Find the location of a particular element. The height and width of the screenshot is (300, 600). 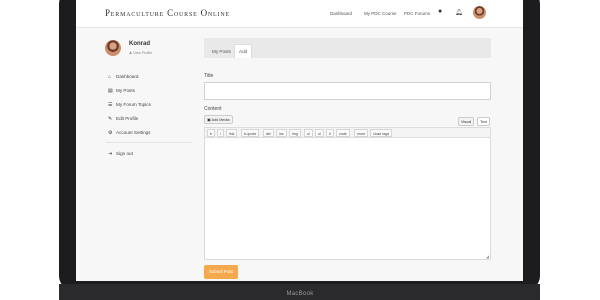

sidebar-item-dashboard: ⌂ Dashboard is located at coordinates (123, 77).